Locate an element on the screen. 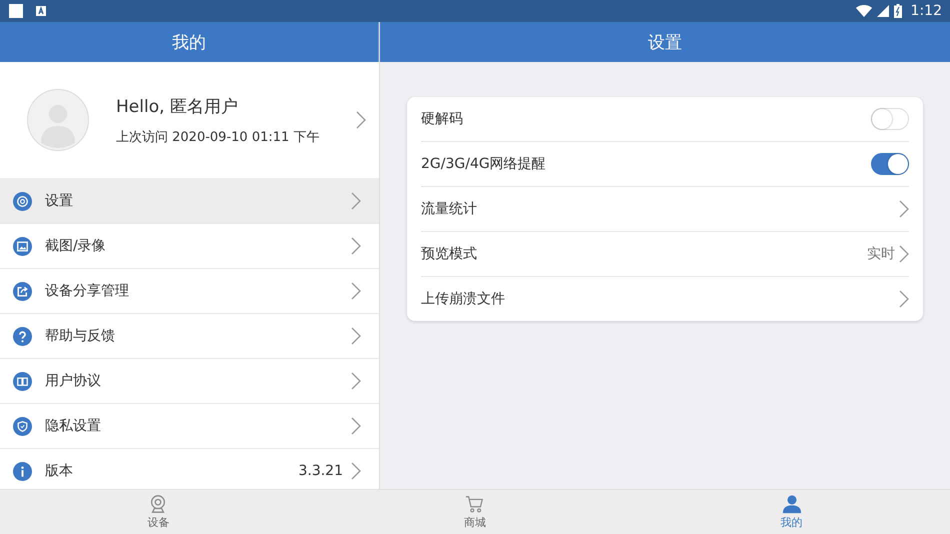 This screenshot has height=534, width=950. menu-label: 帮助与反馈 is located at coordinates (80, 336).